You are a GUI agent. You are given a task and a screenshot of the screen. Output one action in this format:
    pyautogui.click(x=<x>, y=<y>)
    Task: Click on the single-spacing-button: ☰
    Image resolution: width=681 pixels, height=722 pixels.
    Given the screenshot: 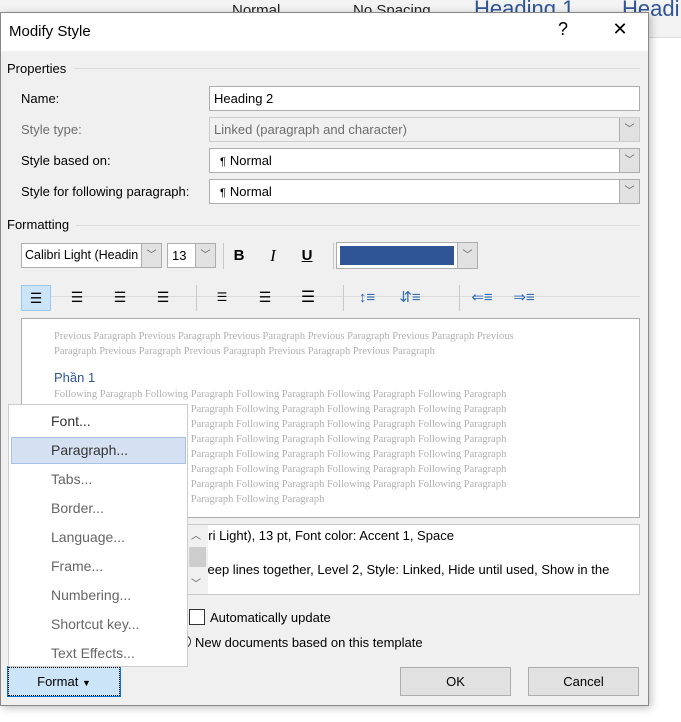 What is the action you would take?
    pyautogui.click(x=222, y=297)
    